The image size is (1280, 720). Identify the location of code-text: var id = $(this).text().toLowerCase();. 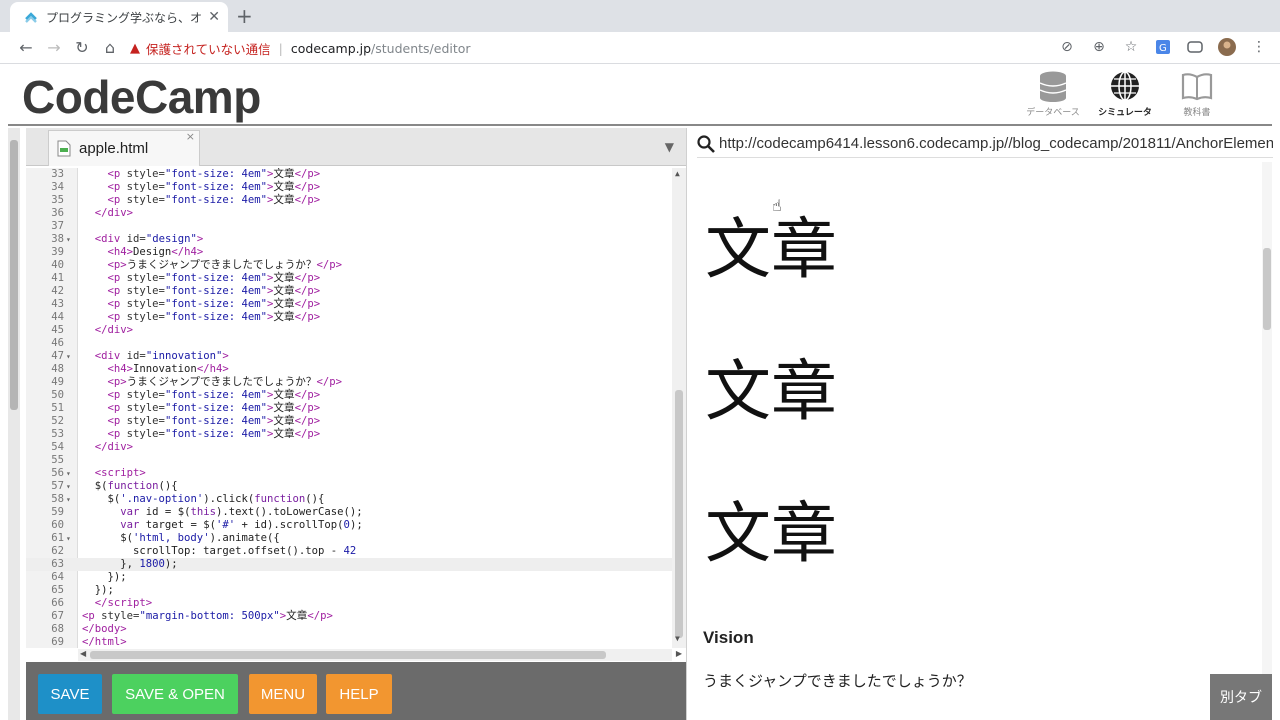
(222, 512).